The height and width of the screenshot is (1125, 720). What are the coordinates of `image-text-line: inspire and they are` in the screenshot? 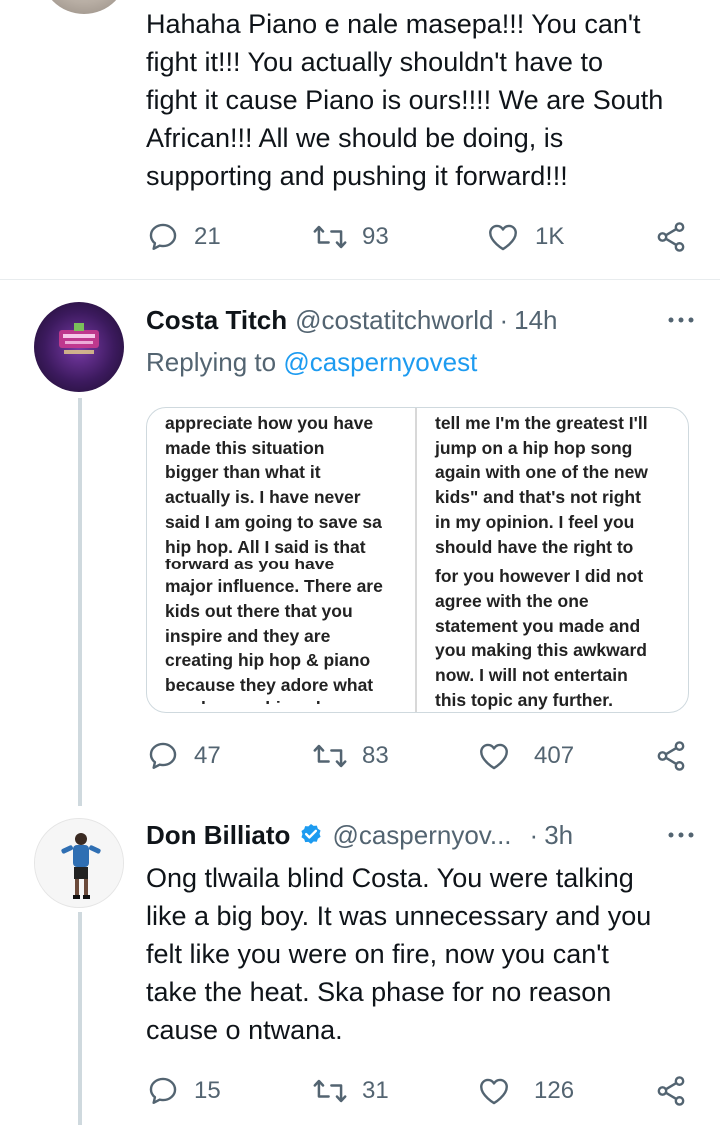 It's located at (248, 635).